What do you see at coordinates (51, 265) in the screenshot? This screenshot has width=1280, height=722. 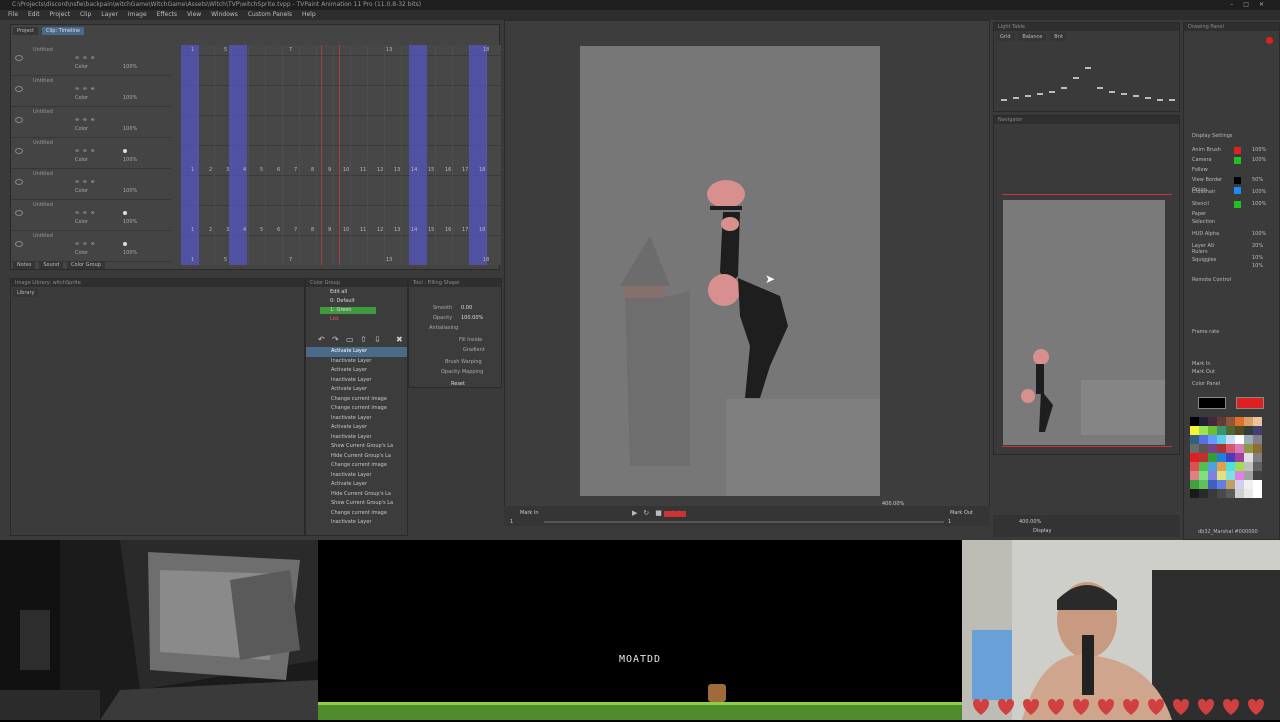 I see `tab-sound: Sound` at bounding box center [51, 265].